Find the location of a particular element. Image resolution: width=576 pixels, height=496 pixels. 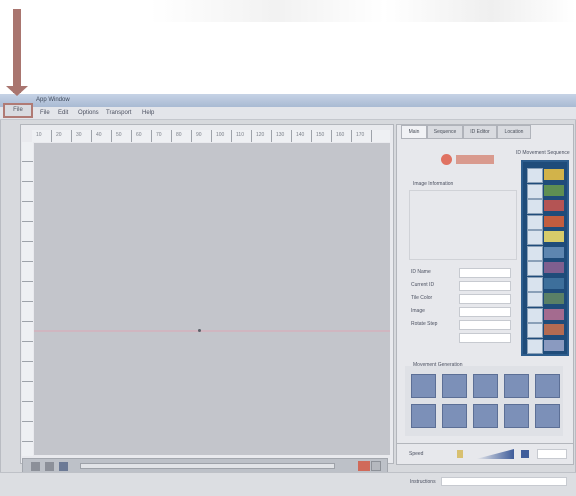

field-label: Tile Color is located at coordinates (422, 298).